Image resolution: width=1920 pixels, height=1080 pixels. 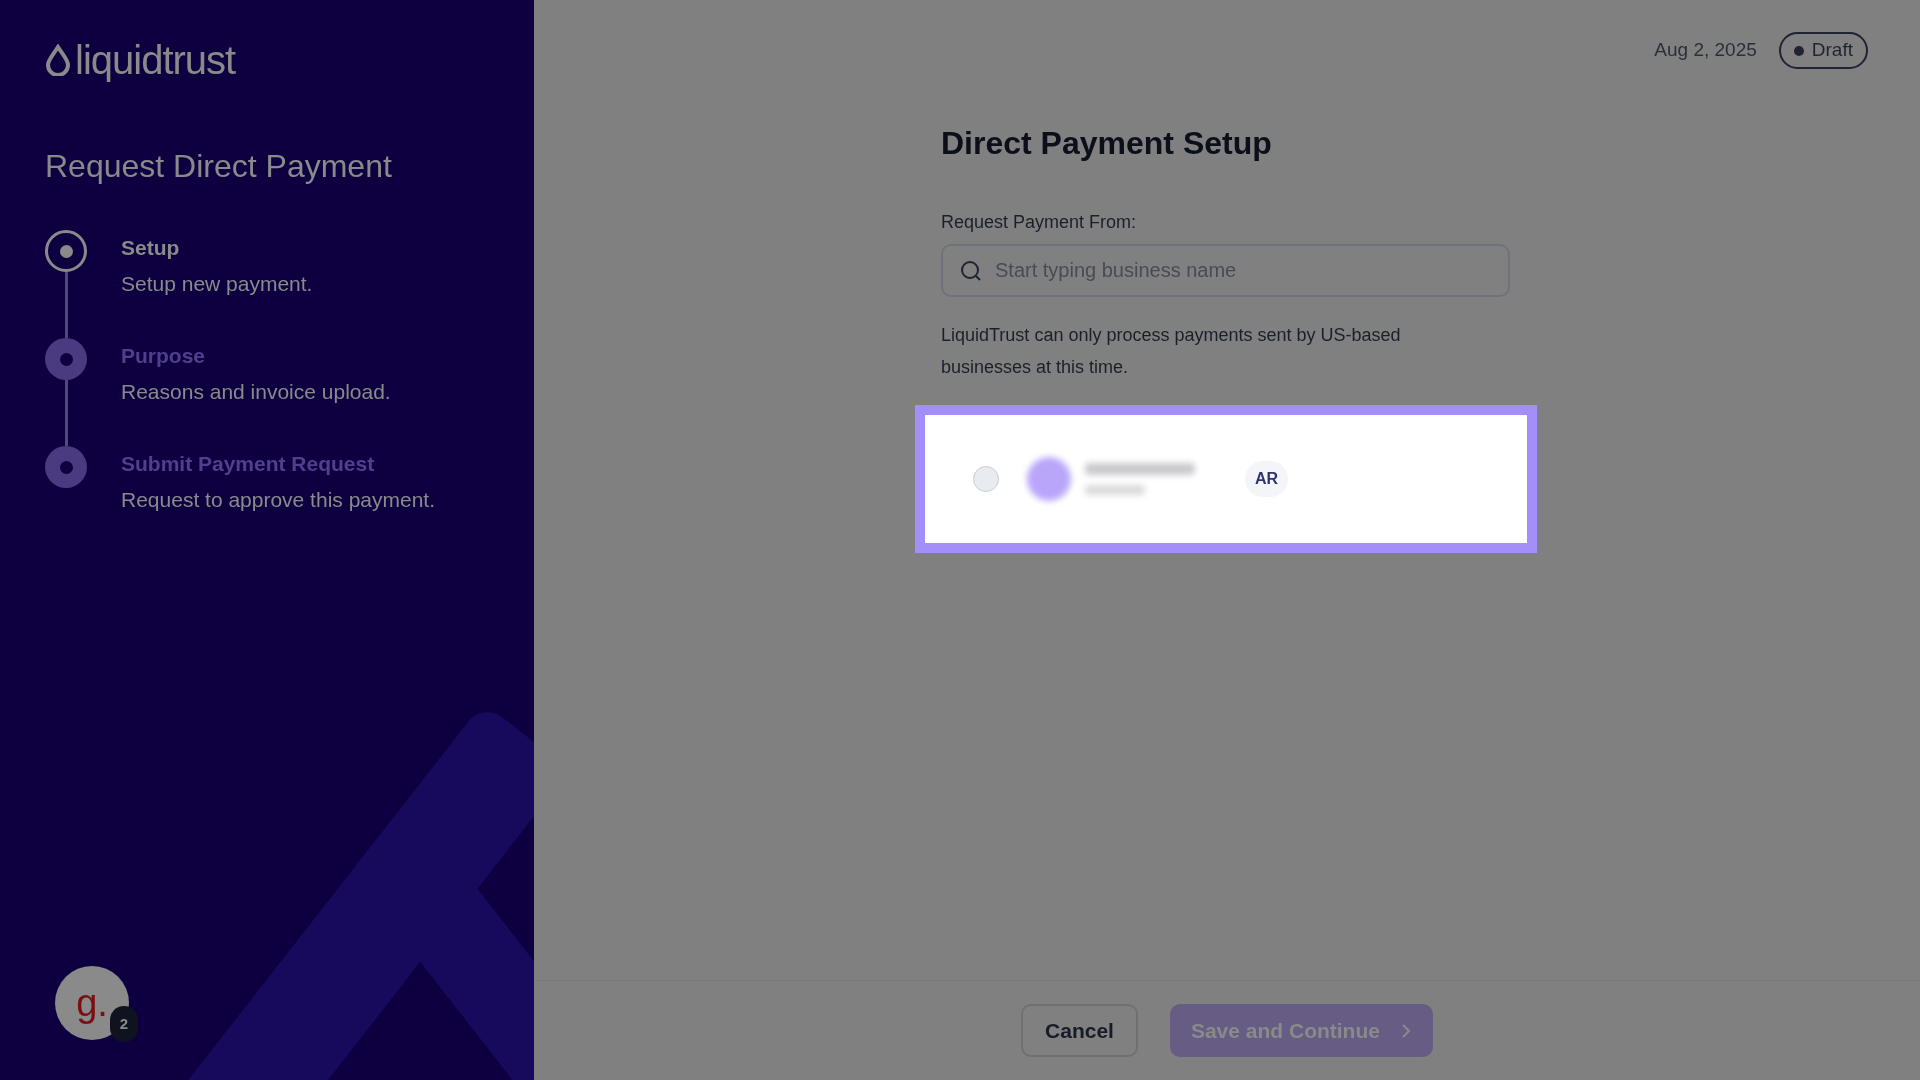 I want to click on sidebar-title: Request Direct Payment, so click(x=219, y=166).